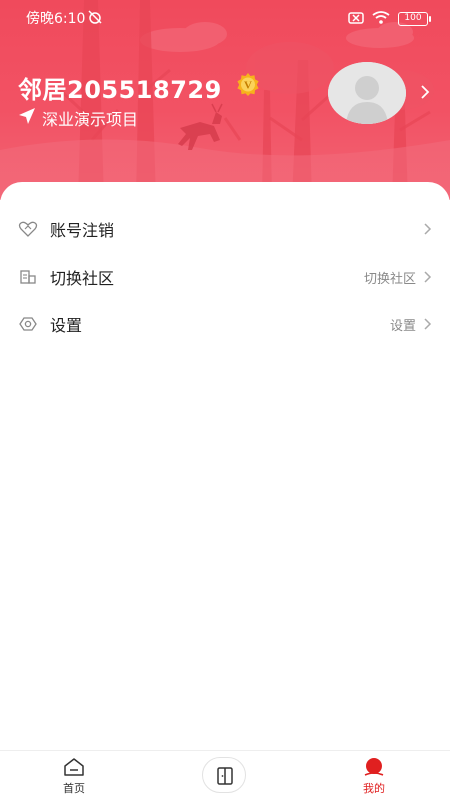 The height and width of the screenshot is (800, 450). I want to click on menu-label: 切换社区, so click(82, 278).